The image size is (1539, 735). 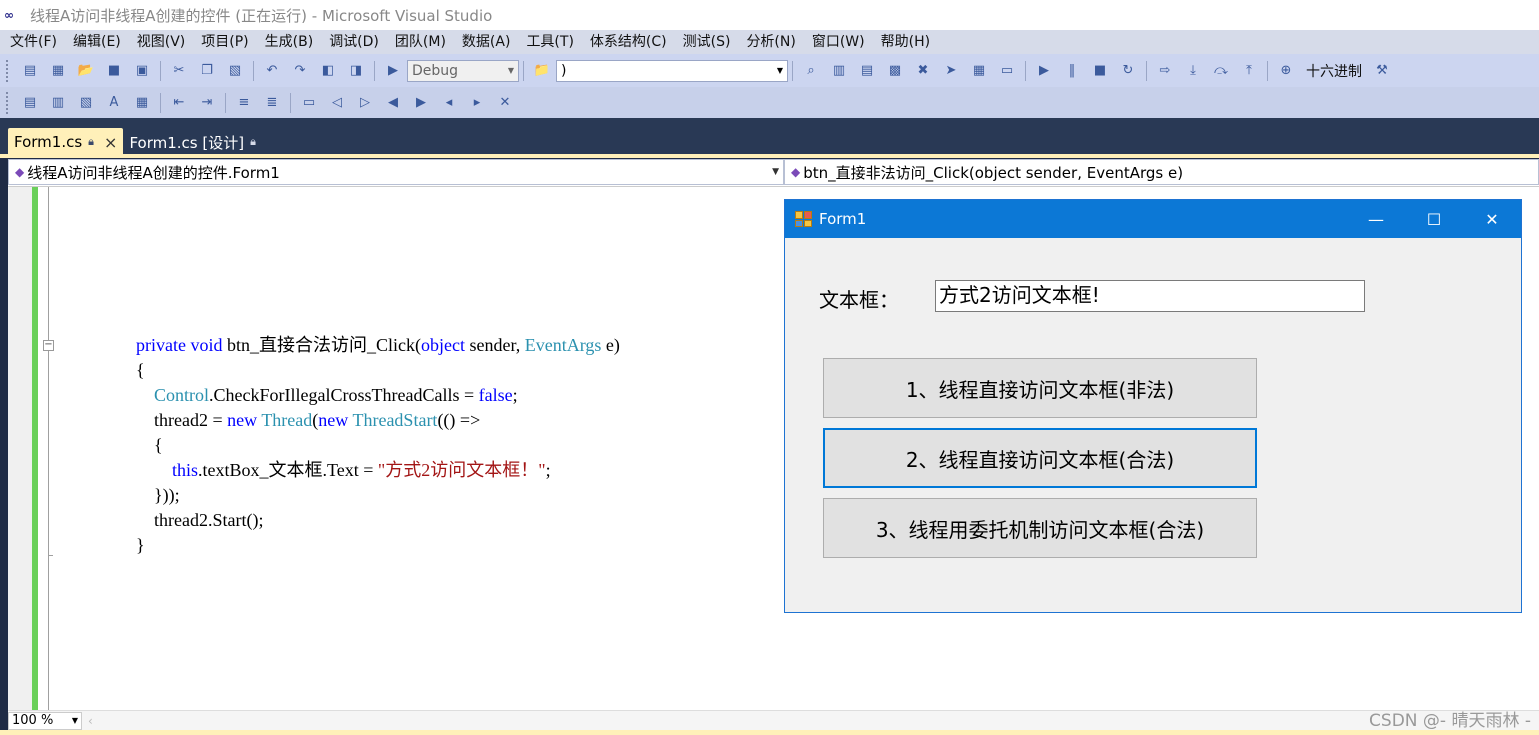 I want to click on menu-file: 文件(F), so click(x=33, y=42).